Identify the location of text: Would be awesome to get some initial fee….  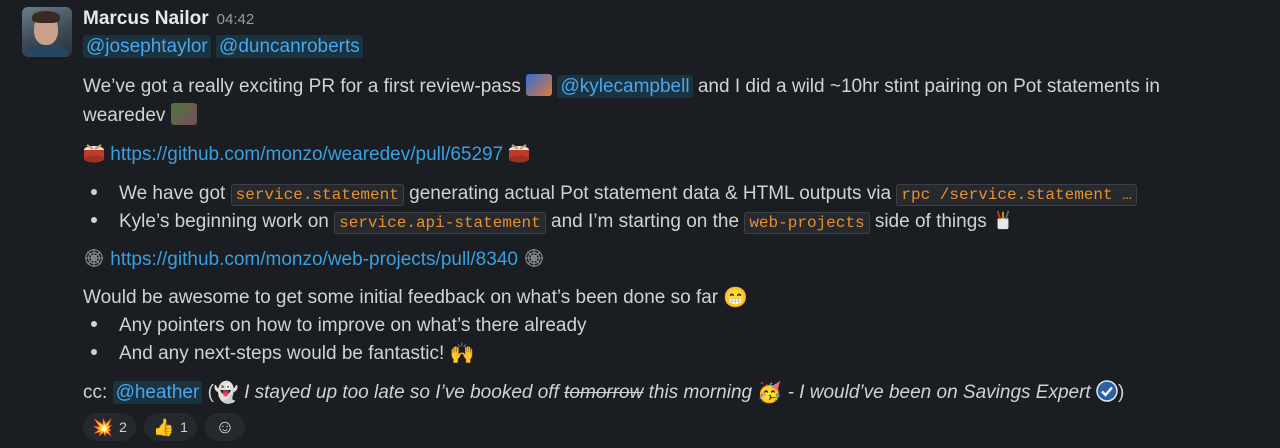
(401, 297).